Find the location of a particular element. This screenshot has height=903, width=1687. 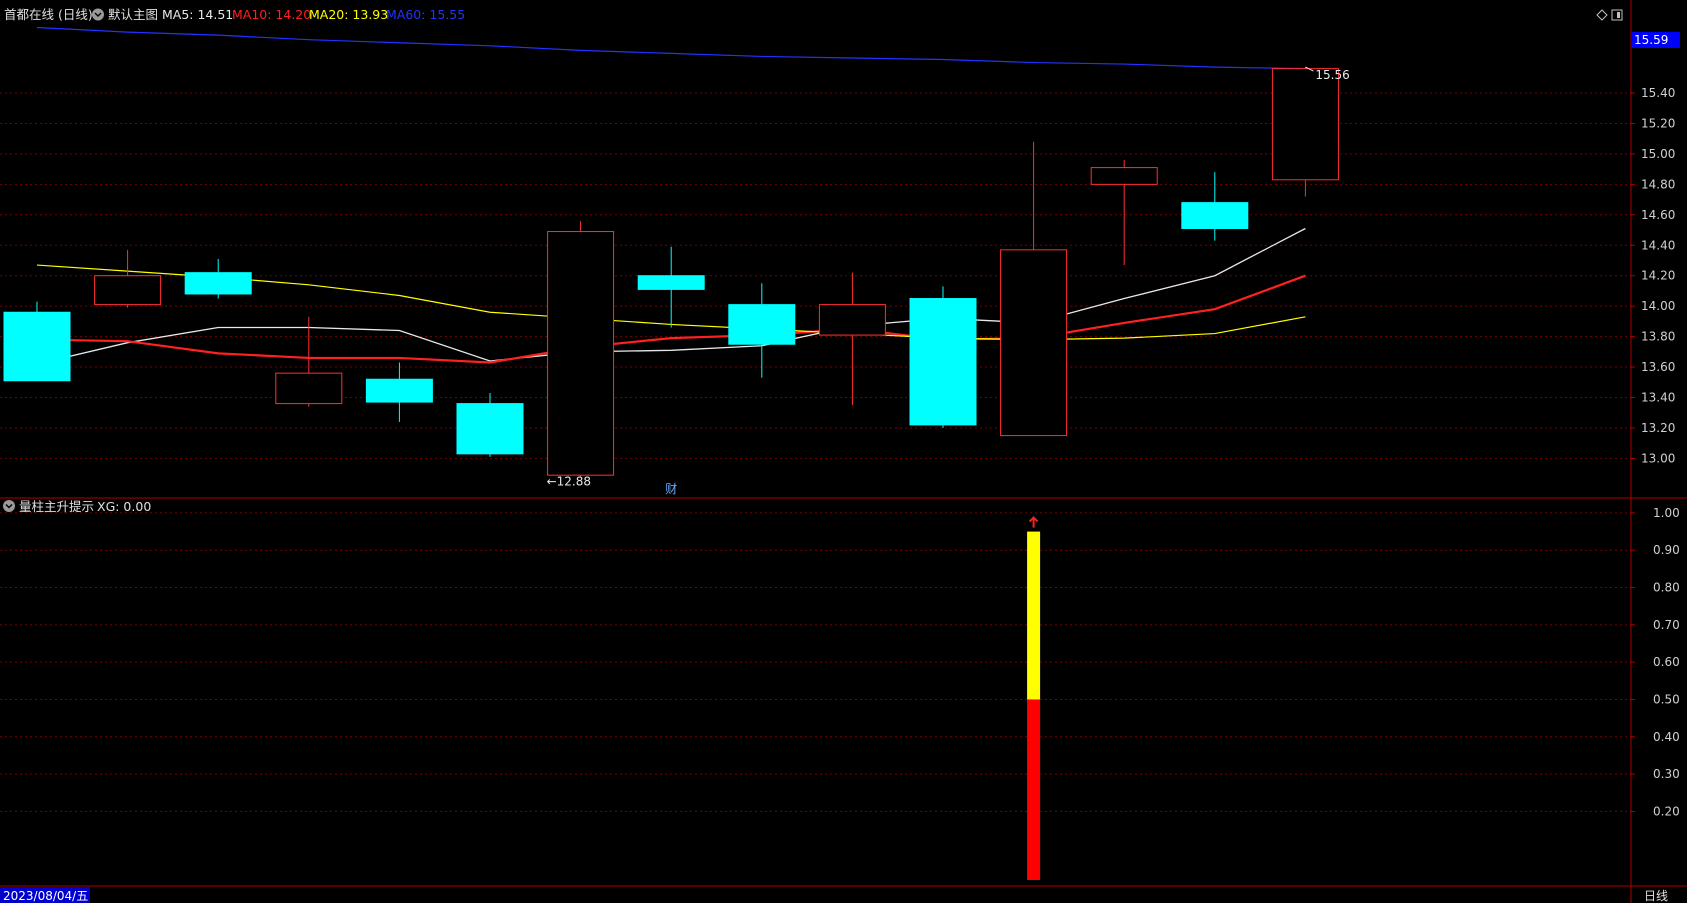

ma10-label: MA10: 14.20 is located at coordinates (271, 14).